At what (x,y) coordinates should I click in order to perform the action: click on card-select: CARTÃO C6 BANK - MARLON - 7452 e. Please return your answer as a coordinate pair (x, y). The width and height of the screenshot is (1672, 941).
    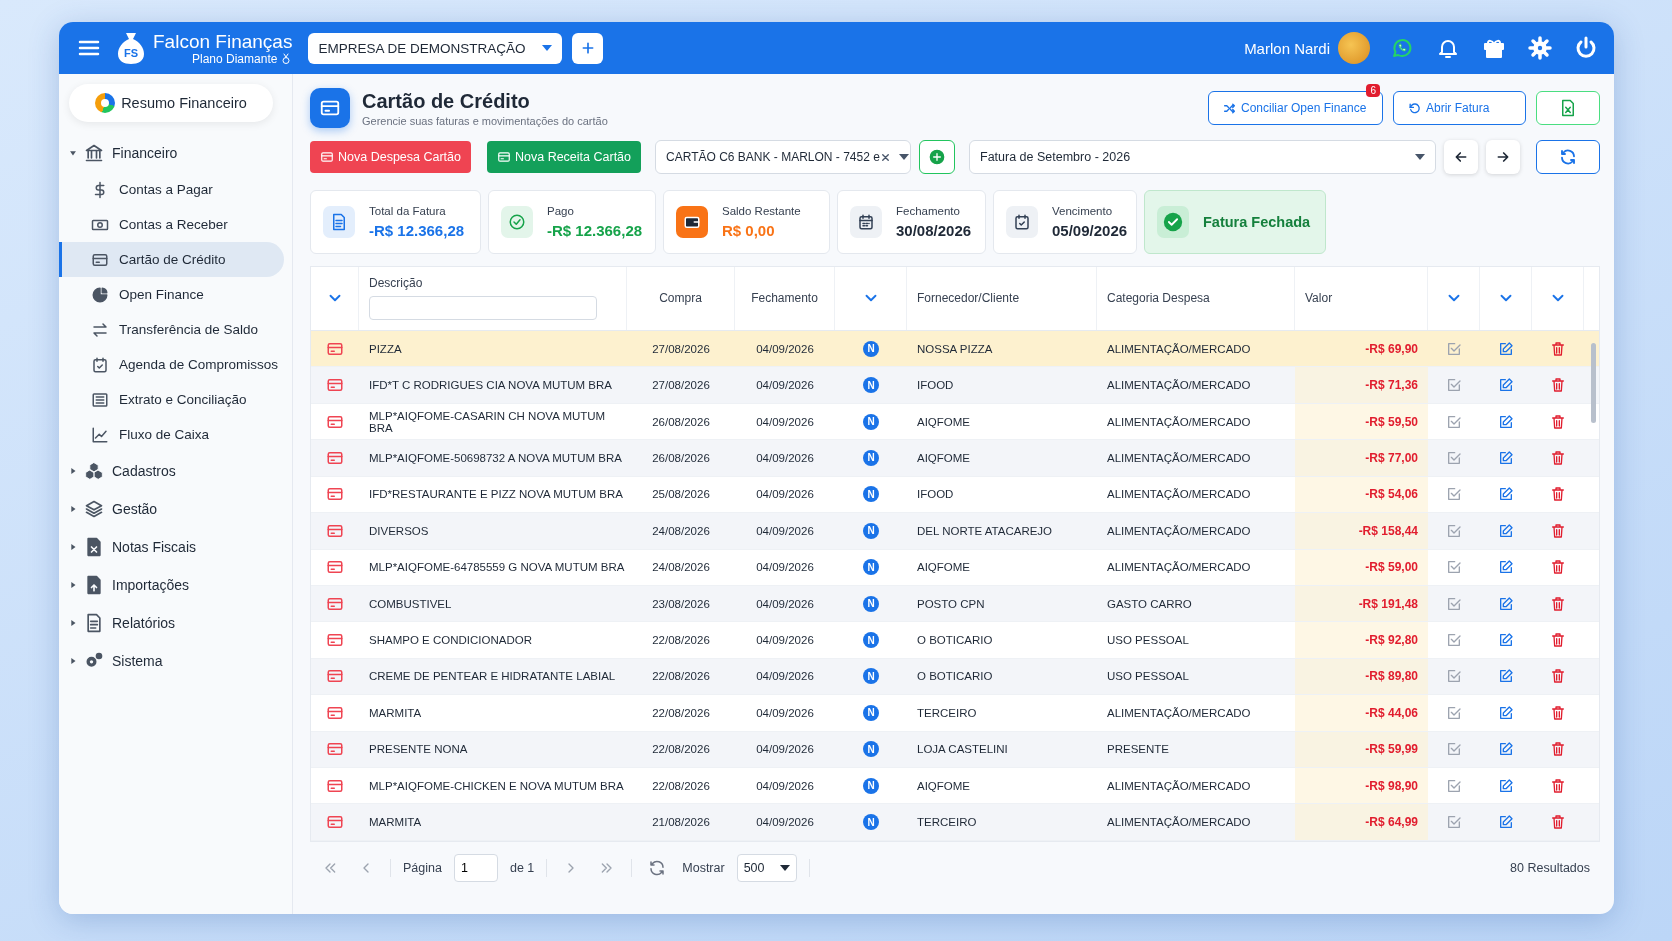
    Looking at the image, I should click on (783, 157).